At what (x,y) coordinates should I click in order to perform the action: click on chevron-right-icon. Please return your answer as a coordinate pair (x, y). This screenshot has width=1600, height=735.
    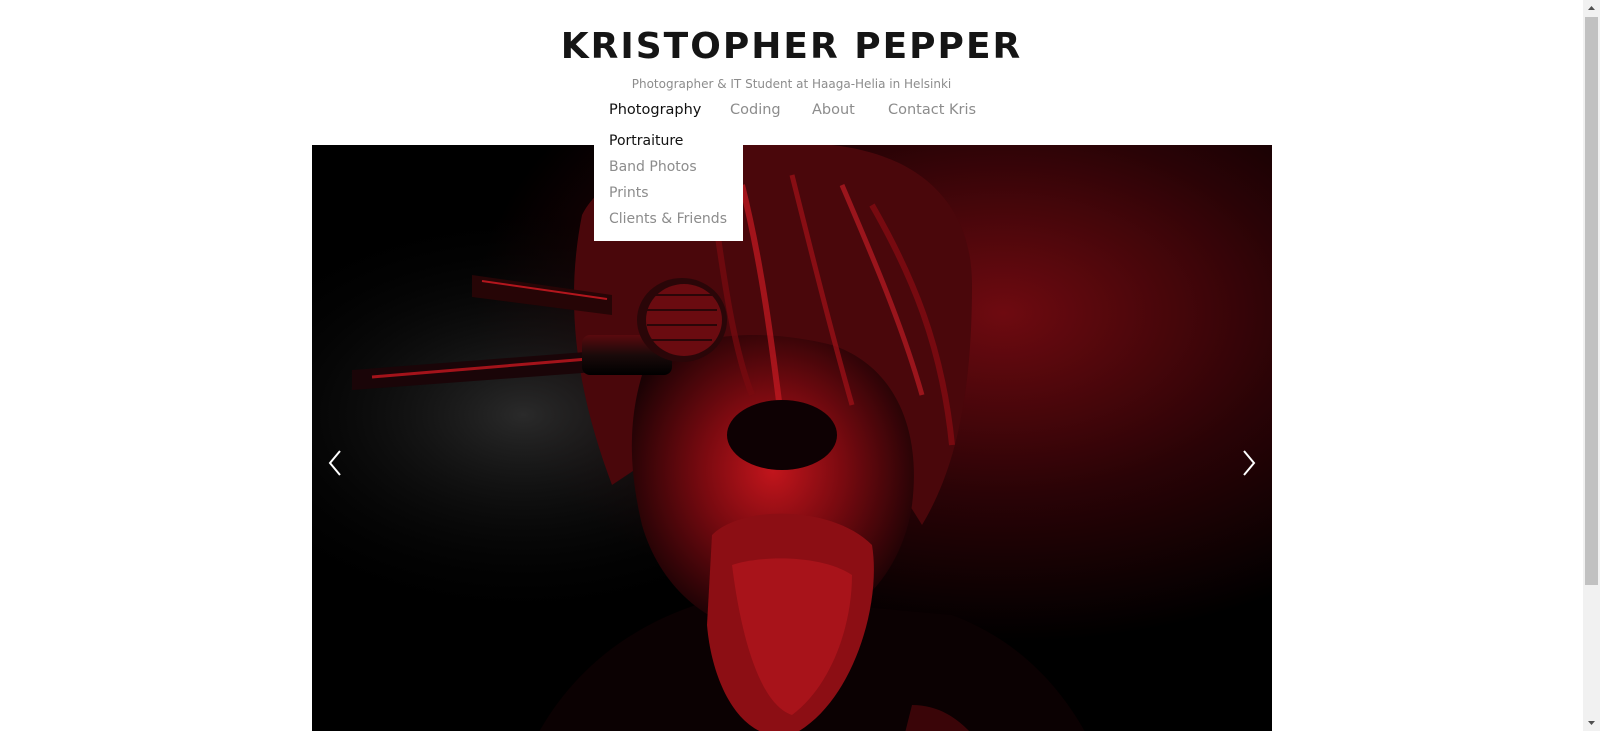
    Looking at the image, I should click on (1249, 463).